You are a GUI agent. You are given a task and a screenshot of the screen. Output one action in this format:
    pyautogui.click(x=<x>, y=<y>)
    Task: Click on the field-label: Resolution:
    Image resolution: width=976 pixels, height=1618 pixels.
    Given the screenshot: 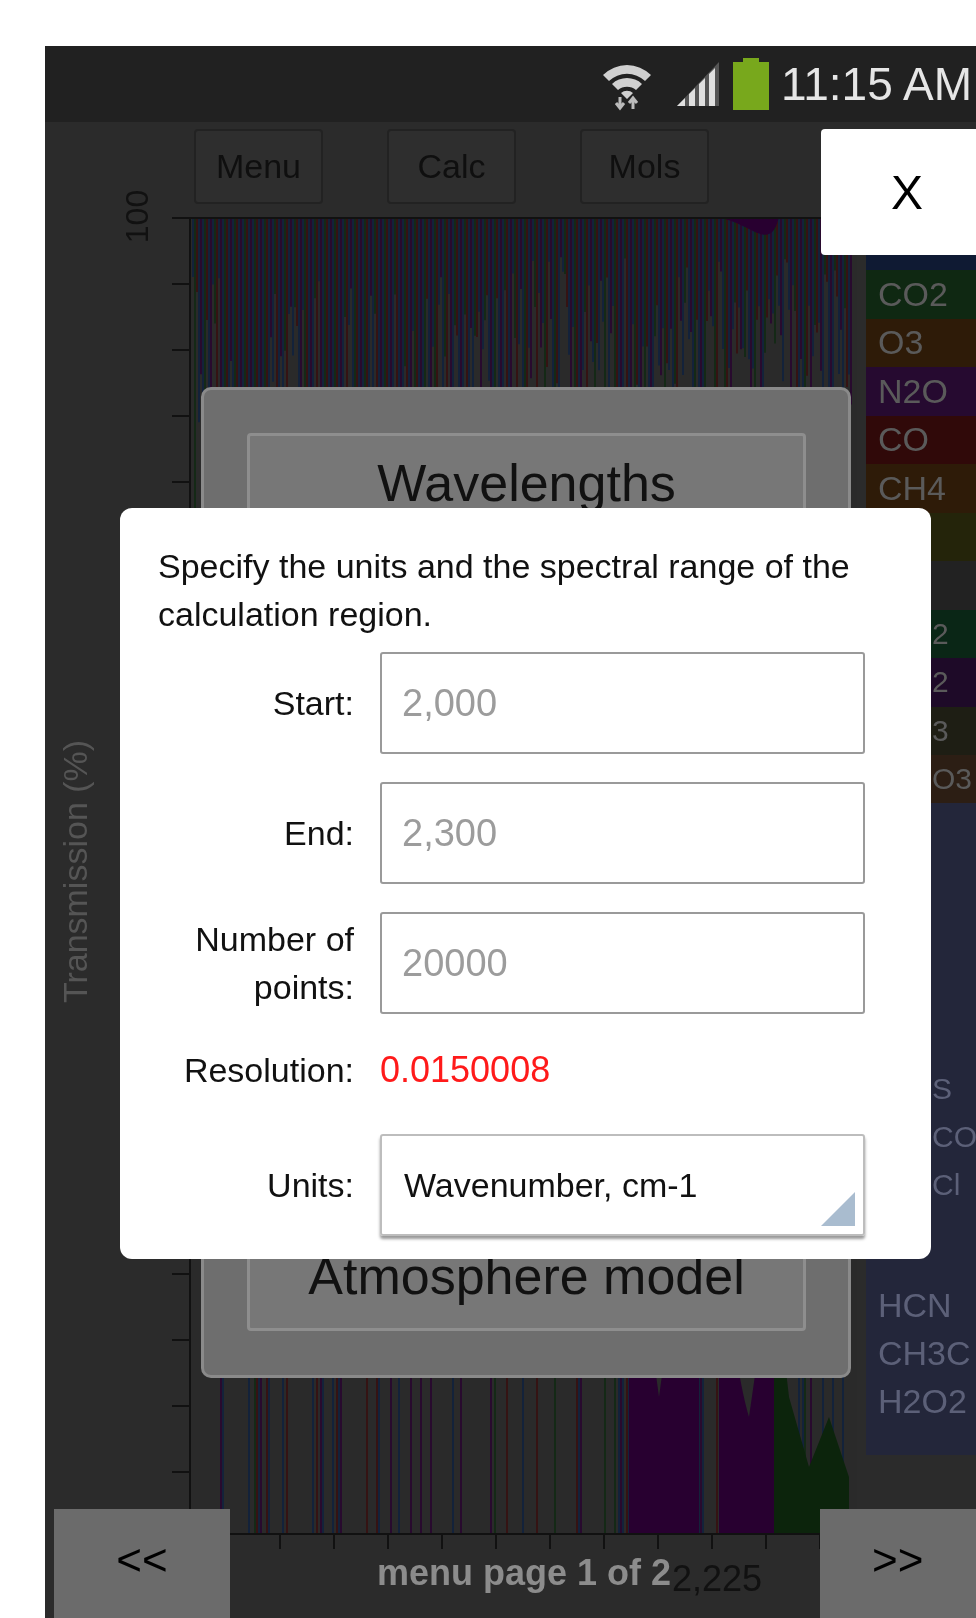 What is the action you would take?
    pyautogui.click(x=268, y=1070)
    